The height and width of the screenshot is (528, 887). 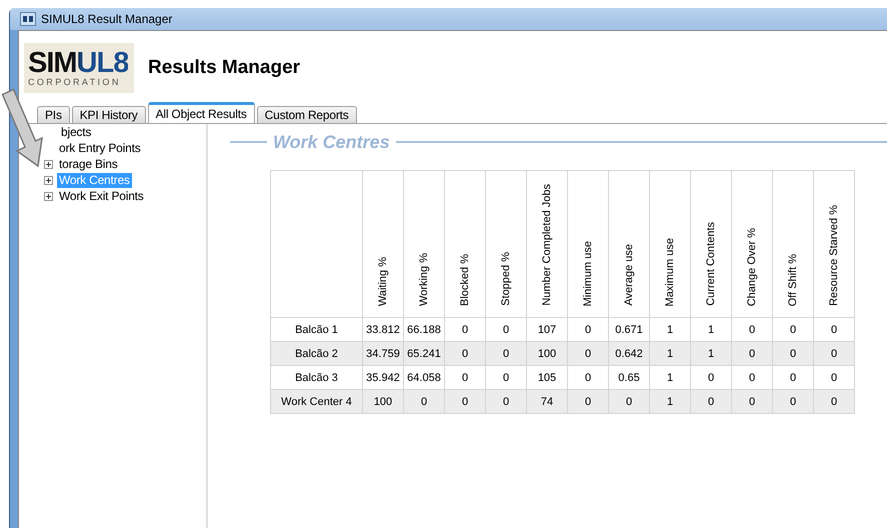 What do you see at coordinates (75, 82) in the screenshot?
I see `logo-subtitle: CORPORATION` at bounding box center [75, 82].